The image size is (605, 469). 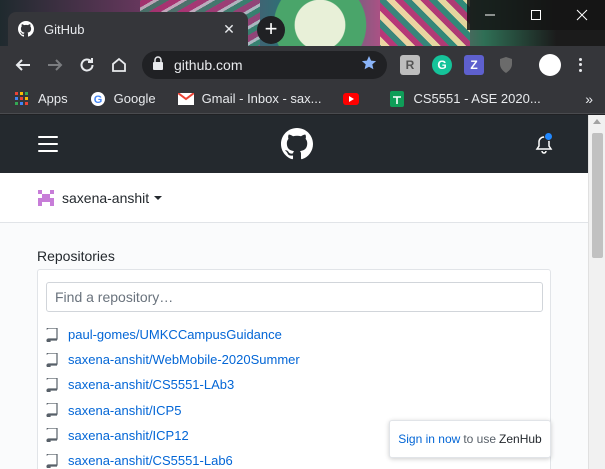 What do you see at coordinates (490, 15) in the screenshot?
I see `minimize-icon` at bounding box center [490, 15].